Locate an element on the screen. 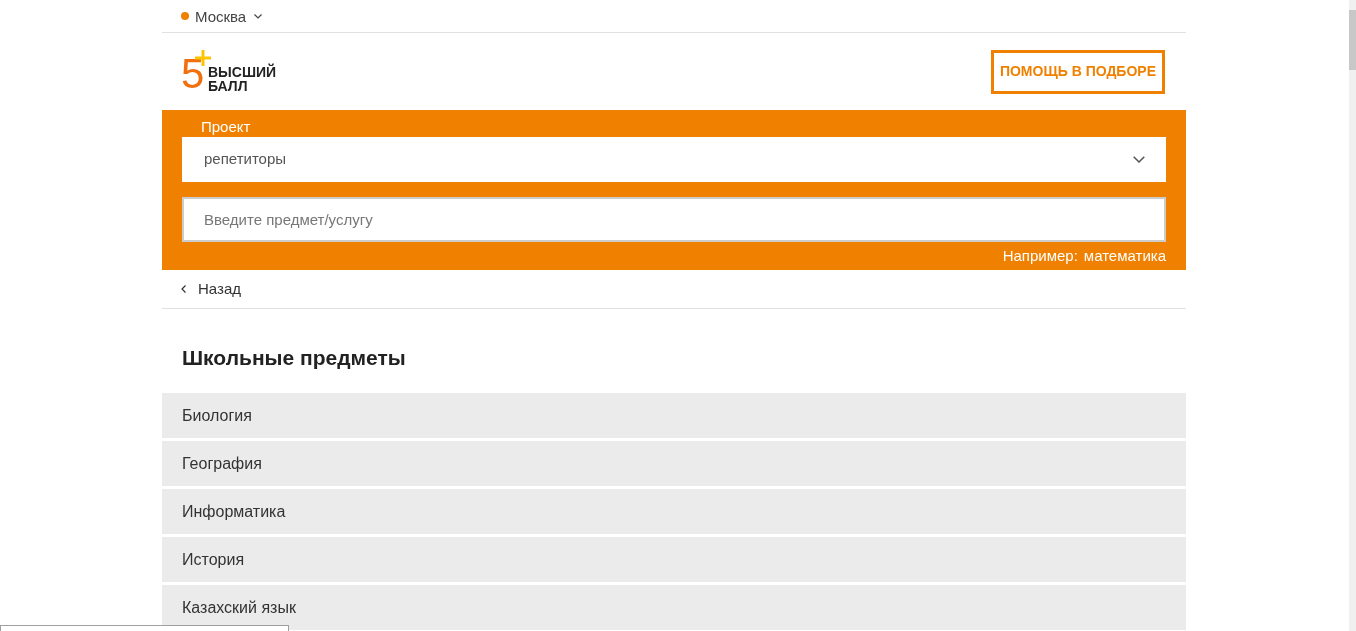  section-title: Школьные предметы is located at coordinates (294, 357).